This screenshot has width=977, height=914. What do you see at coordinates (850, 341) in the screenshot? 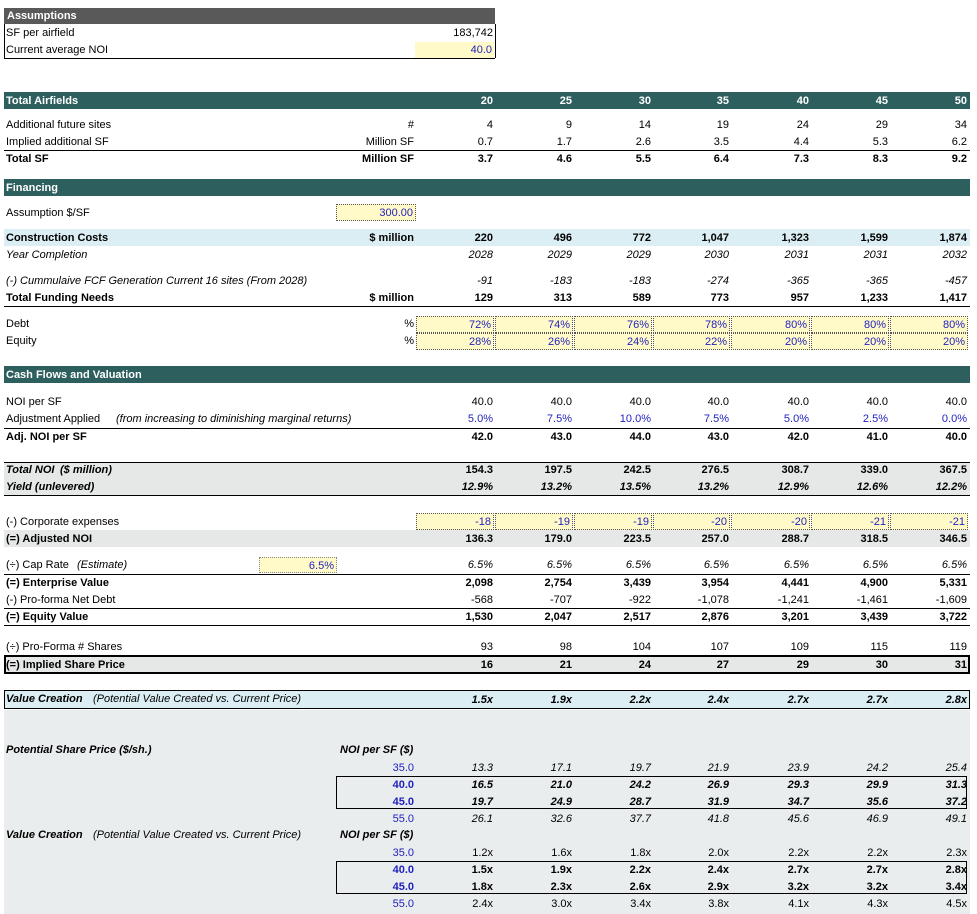
I see `equity-cell-6: 20%` at bounding box center [850, 341].